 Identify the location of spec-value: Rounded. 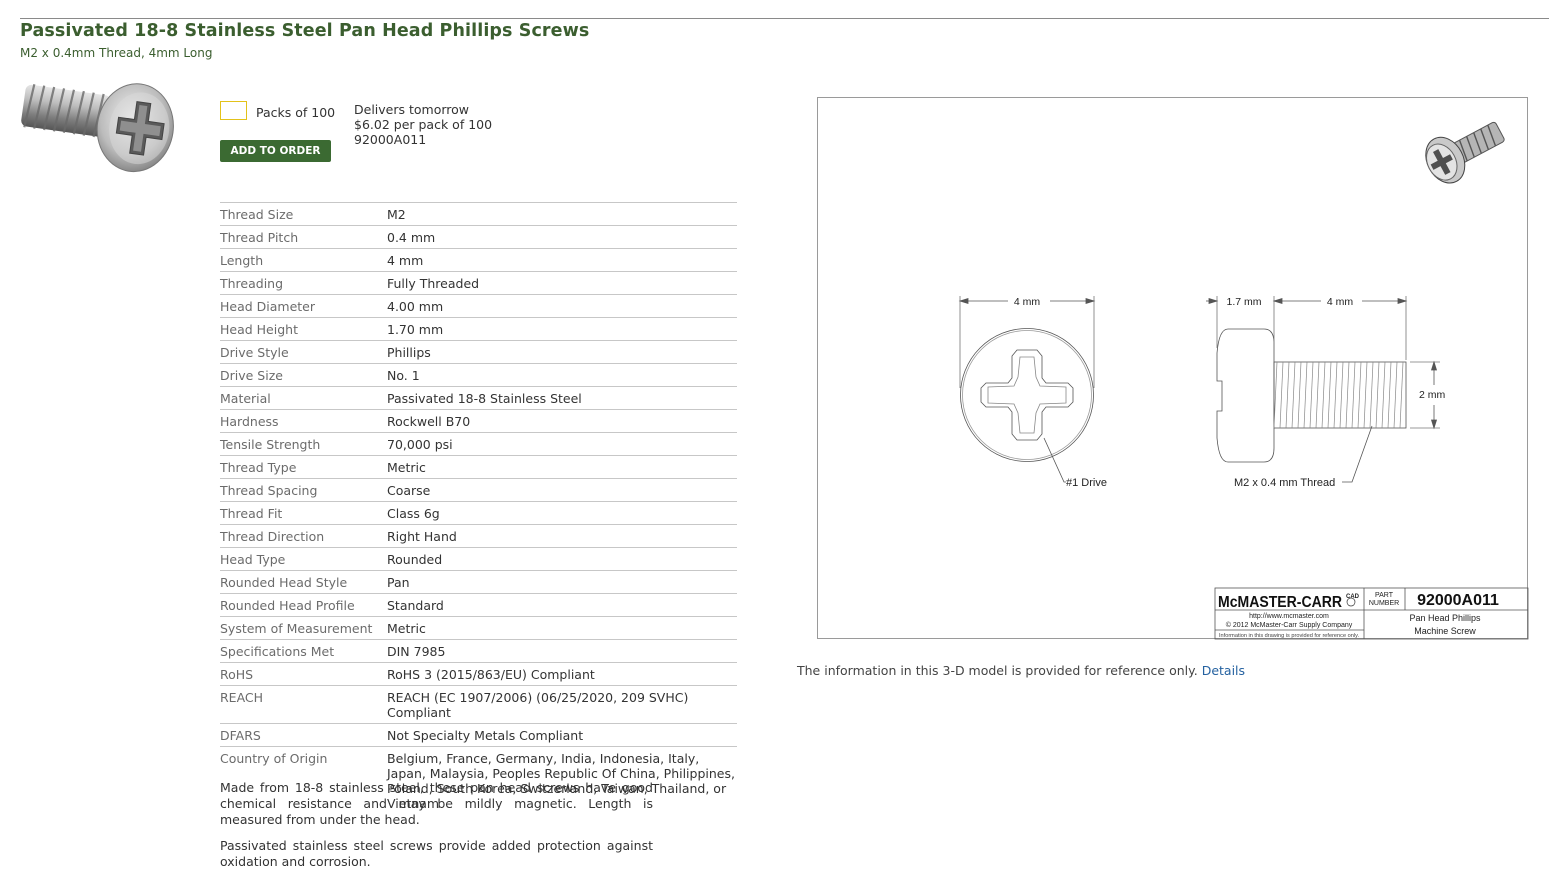
(562, 559).